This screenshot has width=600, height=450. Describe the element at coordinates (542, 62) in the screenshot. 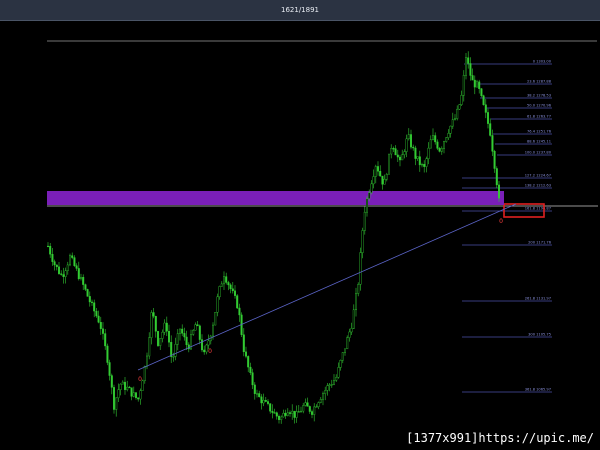

I see `fib-level-label: 0 1303.00` at that location.